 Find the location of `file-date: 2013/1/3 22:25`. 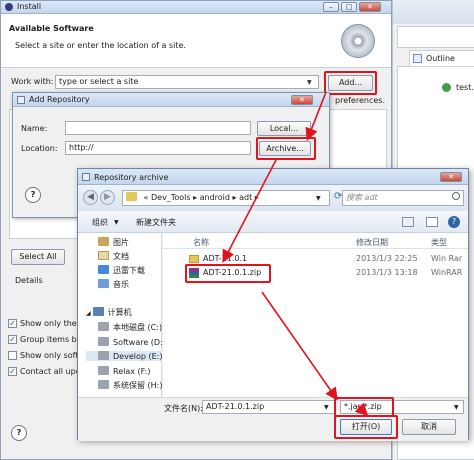

file-date: 2013/1/3 22:25 is located at coordinates (387, 258).